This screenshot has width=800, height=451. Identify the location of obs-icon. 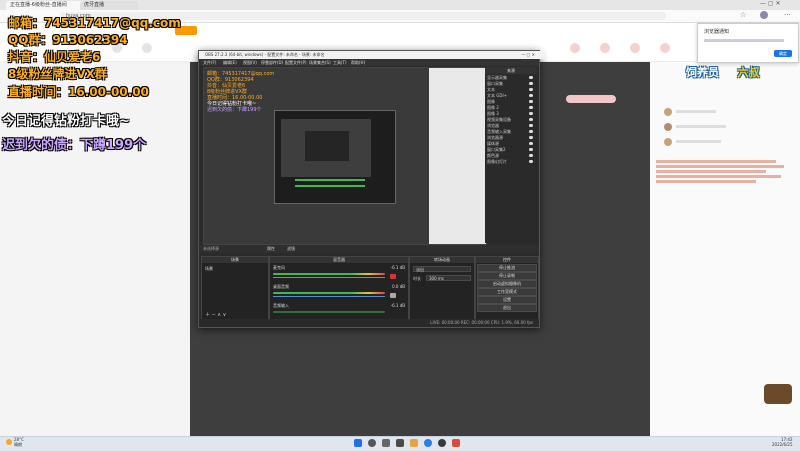
(442, 443).